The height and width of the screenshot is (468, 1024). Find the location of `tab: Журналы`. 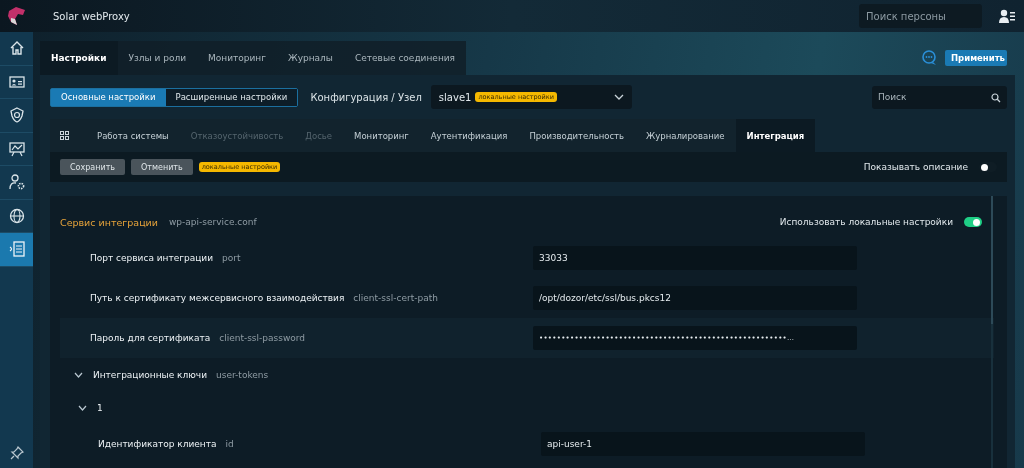

tab: Журналы is located at coordinates (310, 58).